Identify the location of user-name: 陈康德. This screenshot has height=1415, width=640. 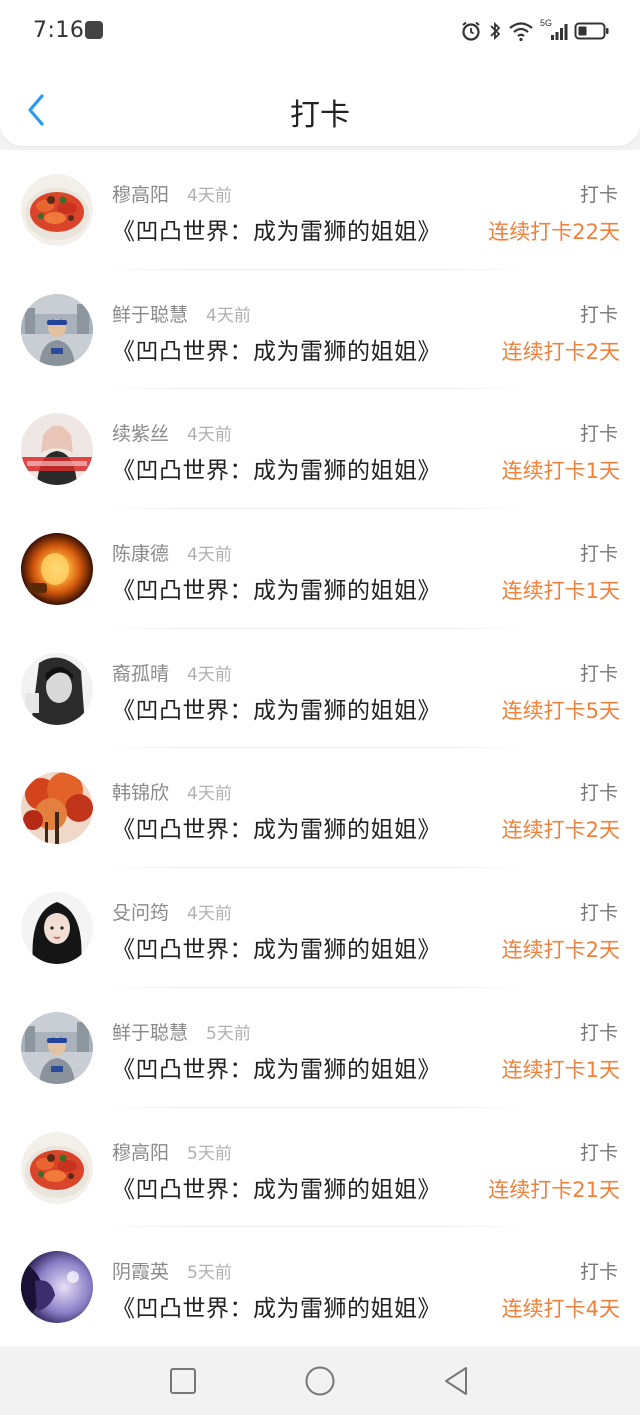
(140, 552).